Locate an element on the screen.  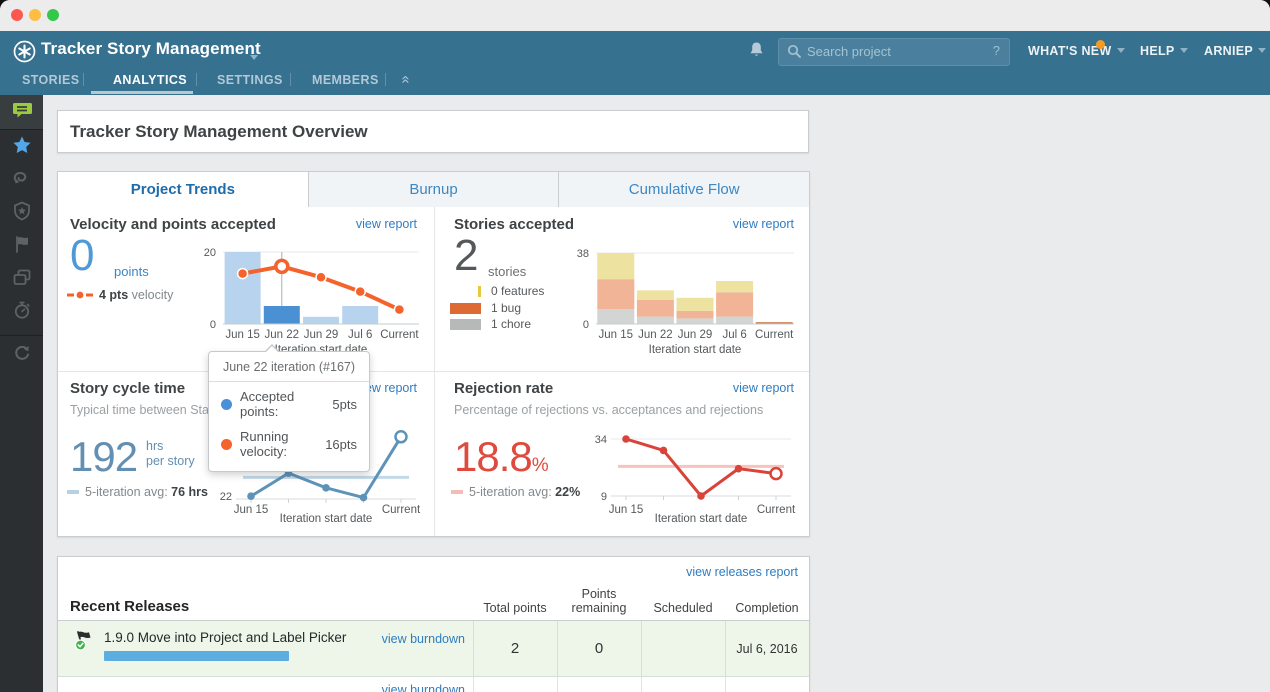
tab-burnup: Burnup is located at coordinates (433, 190).